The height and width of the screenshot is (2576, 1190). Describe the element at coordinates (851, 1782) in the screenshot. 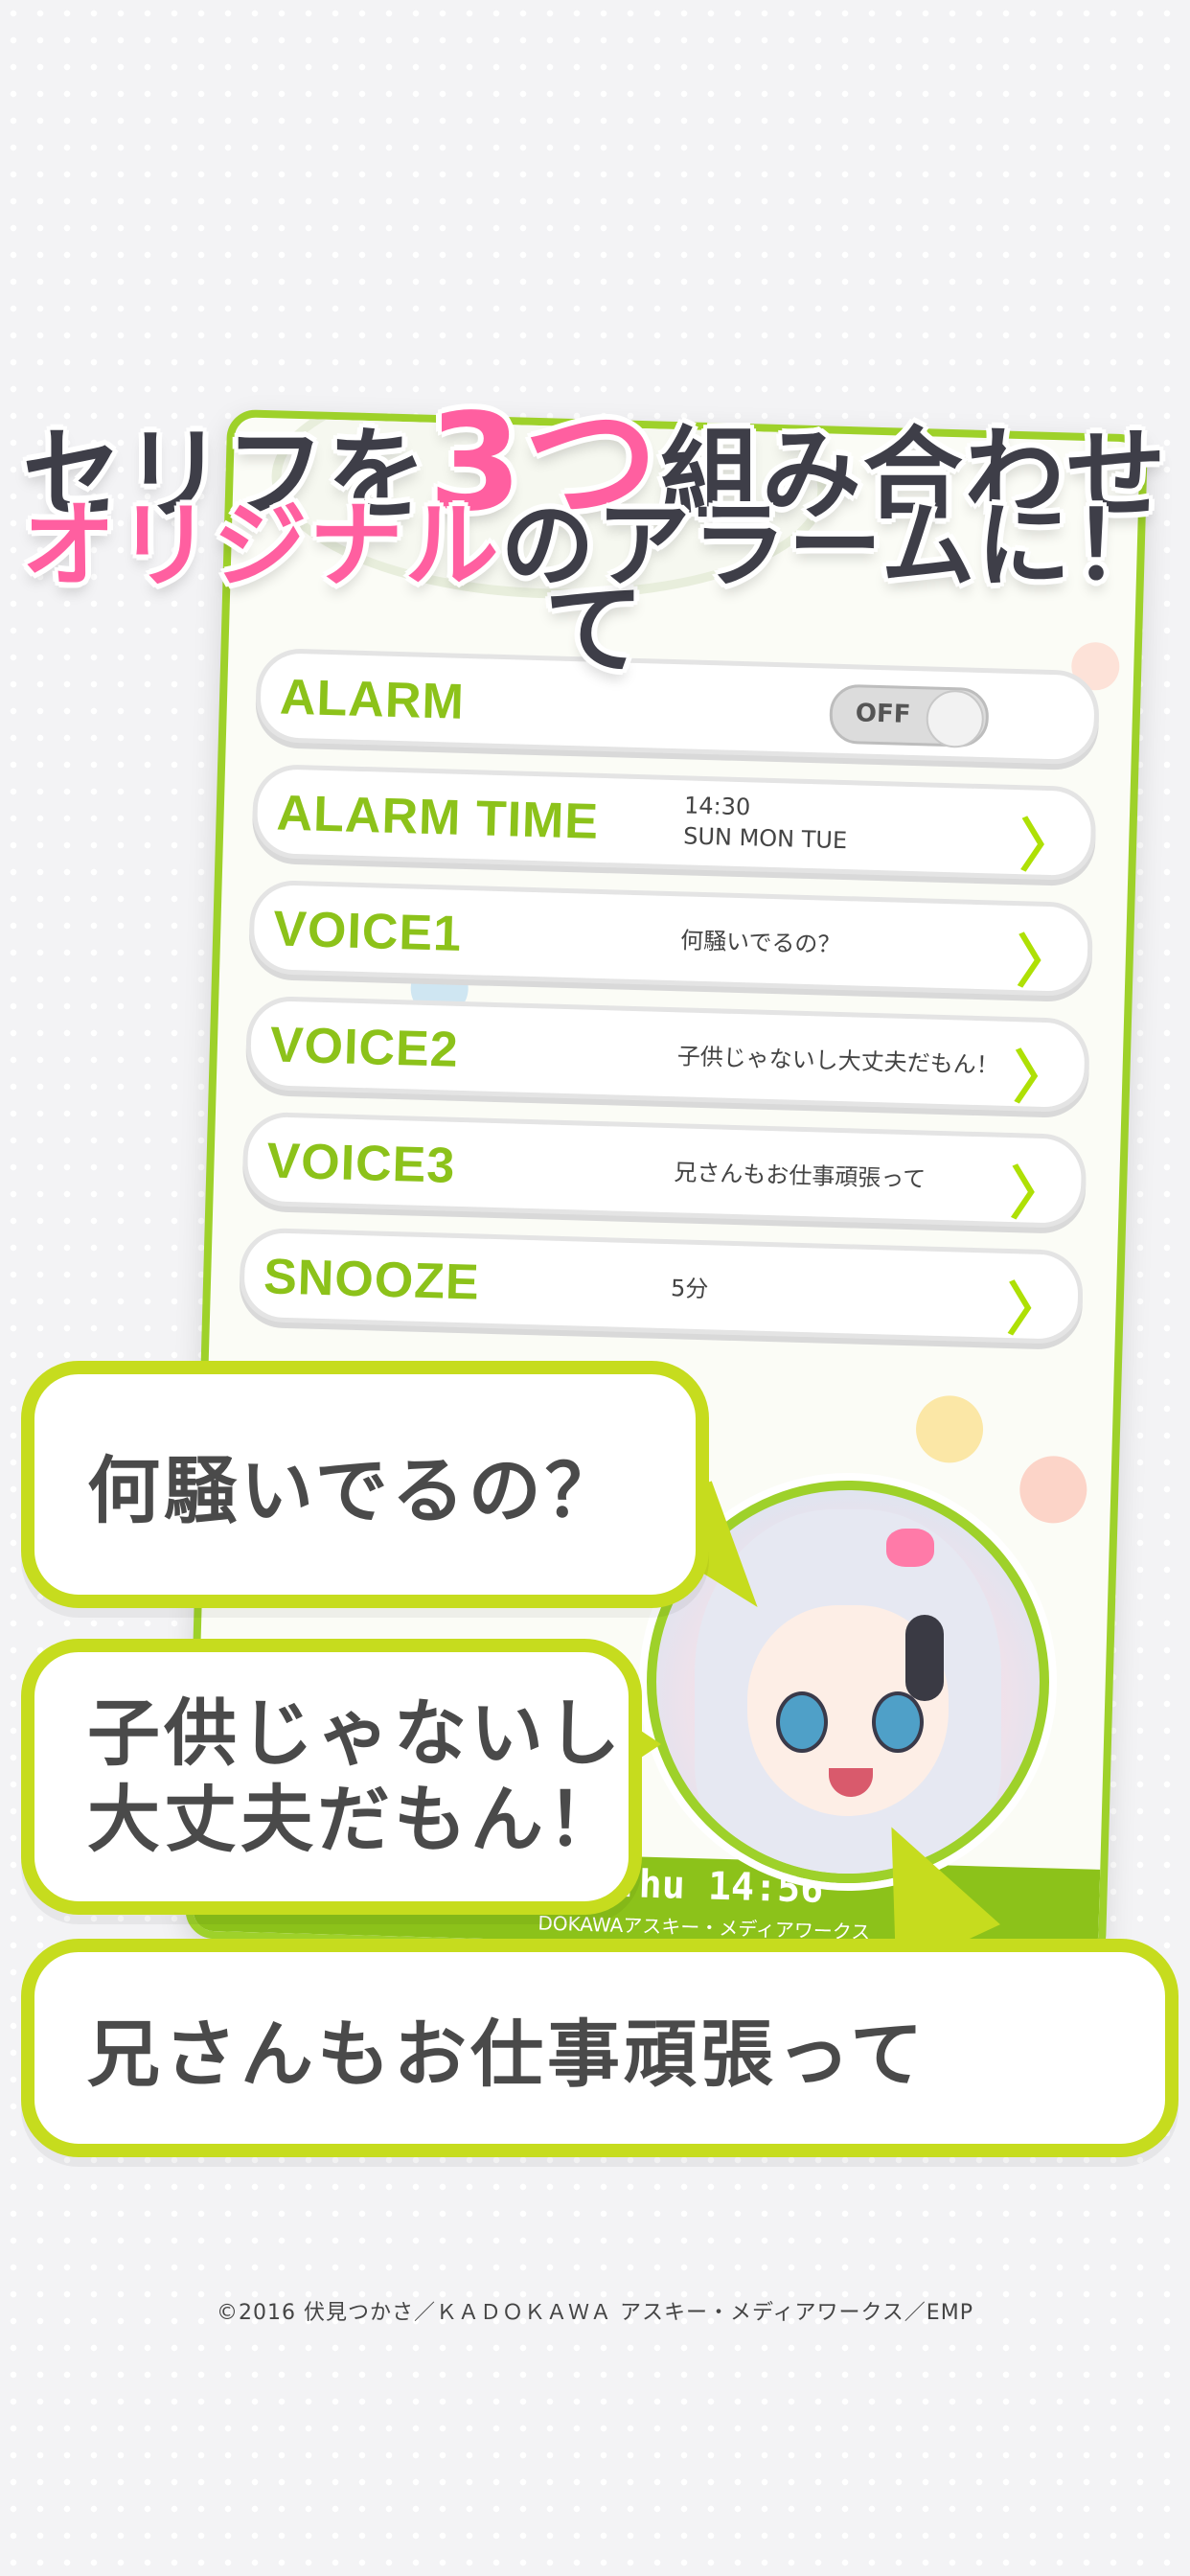

I see `avatar-mouth` at that location.